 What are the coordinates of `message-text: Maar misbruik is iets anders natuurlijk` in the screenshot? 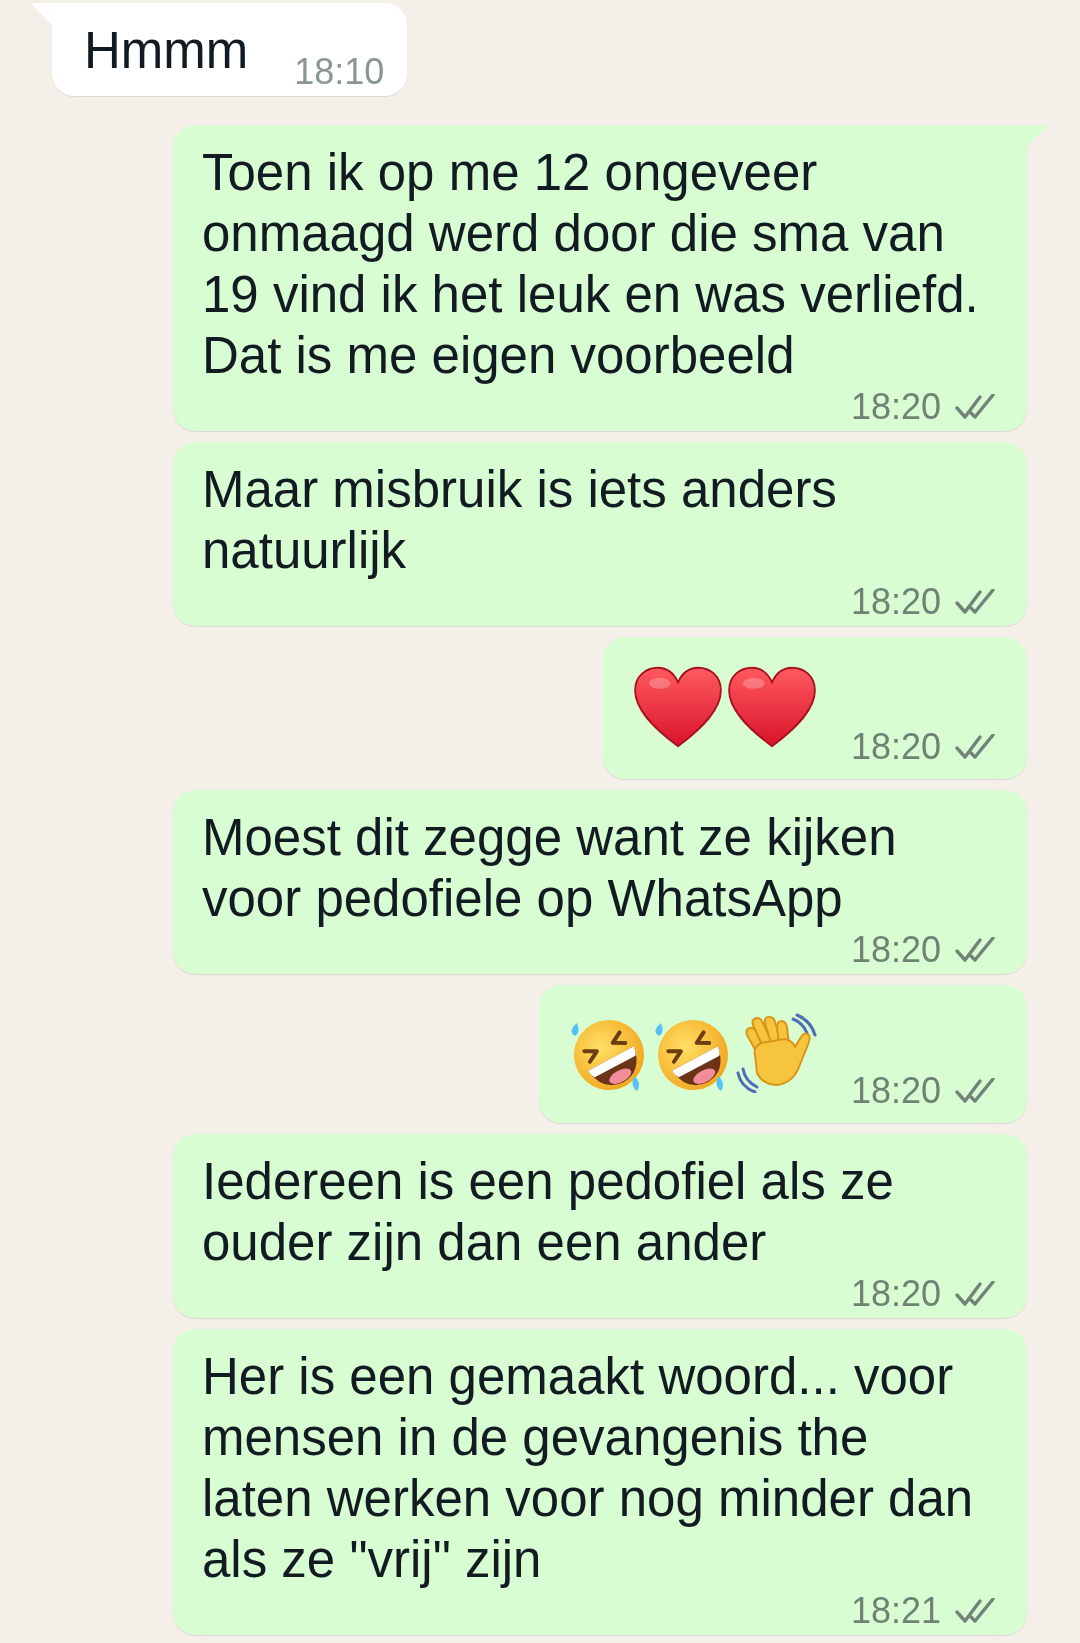 It's located at (520, 520).